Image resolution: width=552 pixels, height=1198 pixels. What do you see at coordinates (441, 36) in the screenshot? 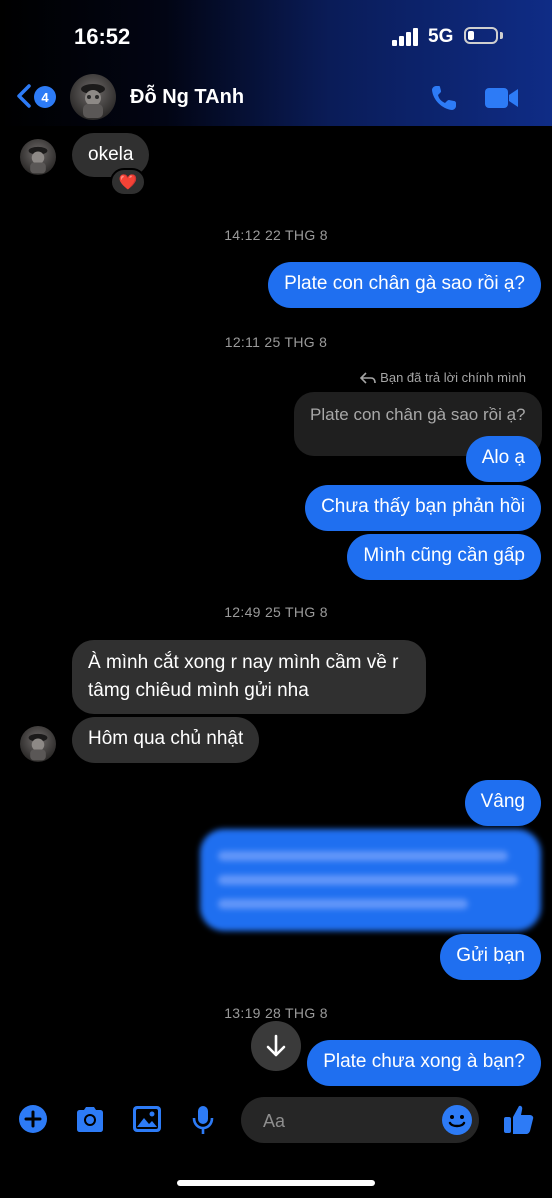
I see `network-type: 5G` at bounding box center [441, 36].